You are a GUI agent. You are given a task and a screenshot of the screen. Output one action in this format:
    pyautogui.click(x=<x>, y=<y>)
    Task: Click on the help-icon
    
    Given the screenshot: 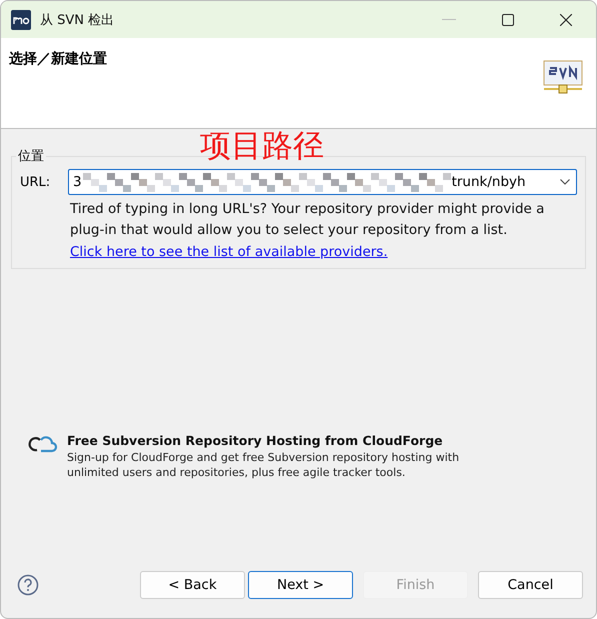 What is the action you would take?
    pyautogui.click(x=28, y=585)
    